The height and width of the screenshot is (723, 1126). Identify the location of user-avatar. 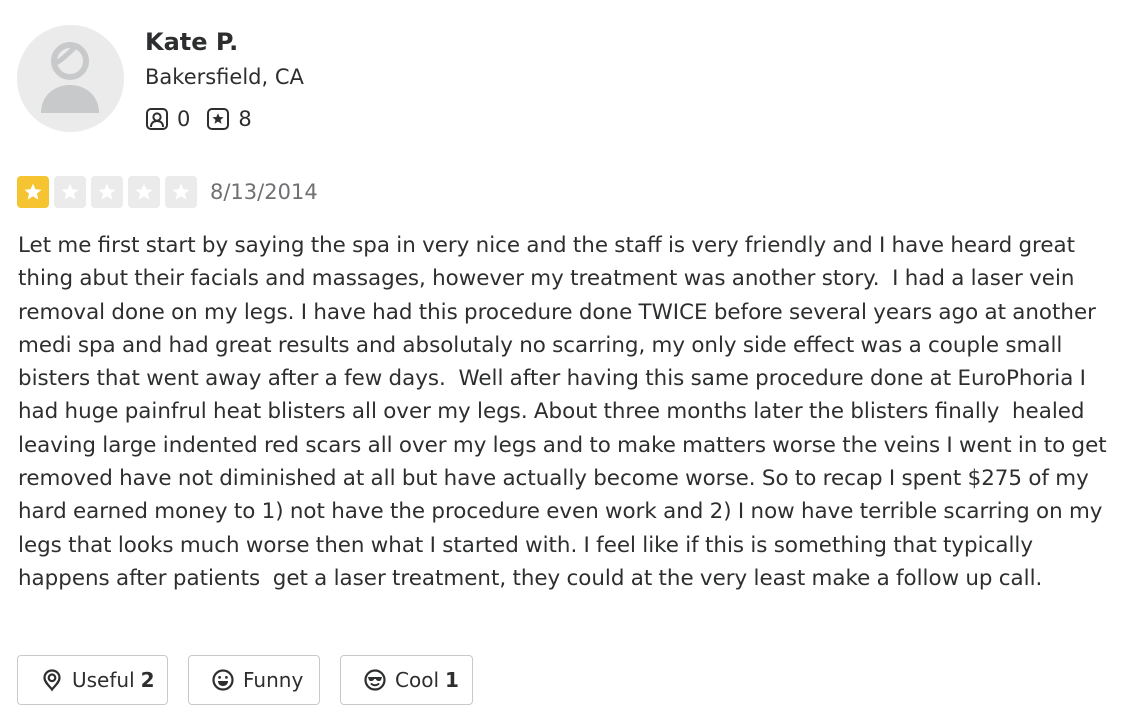
(70, 78).